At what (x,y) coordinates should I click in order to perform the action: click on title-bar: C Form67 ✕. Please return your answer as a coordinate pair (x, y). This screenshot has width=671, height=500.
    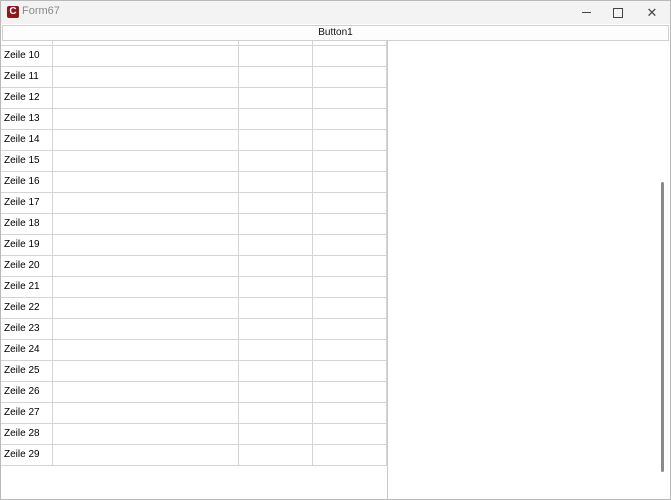
    Looking at the image, I should click on (335, 12).